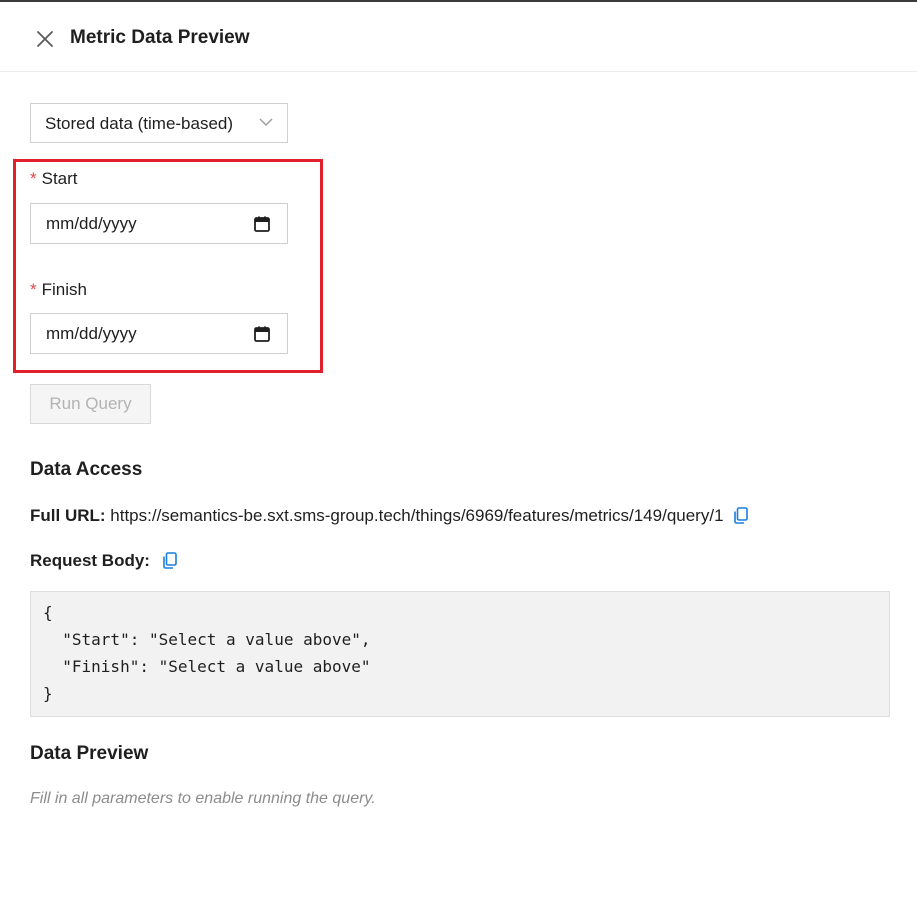 This screenshot has height=910, width=917. I want to click on chevron-down-icon, so click(266, 122).